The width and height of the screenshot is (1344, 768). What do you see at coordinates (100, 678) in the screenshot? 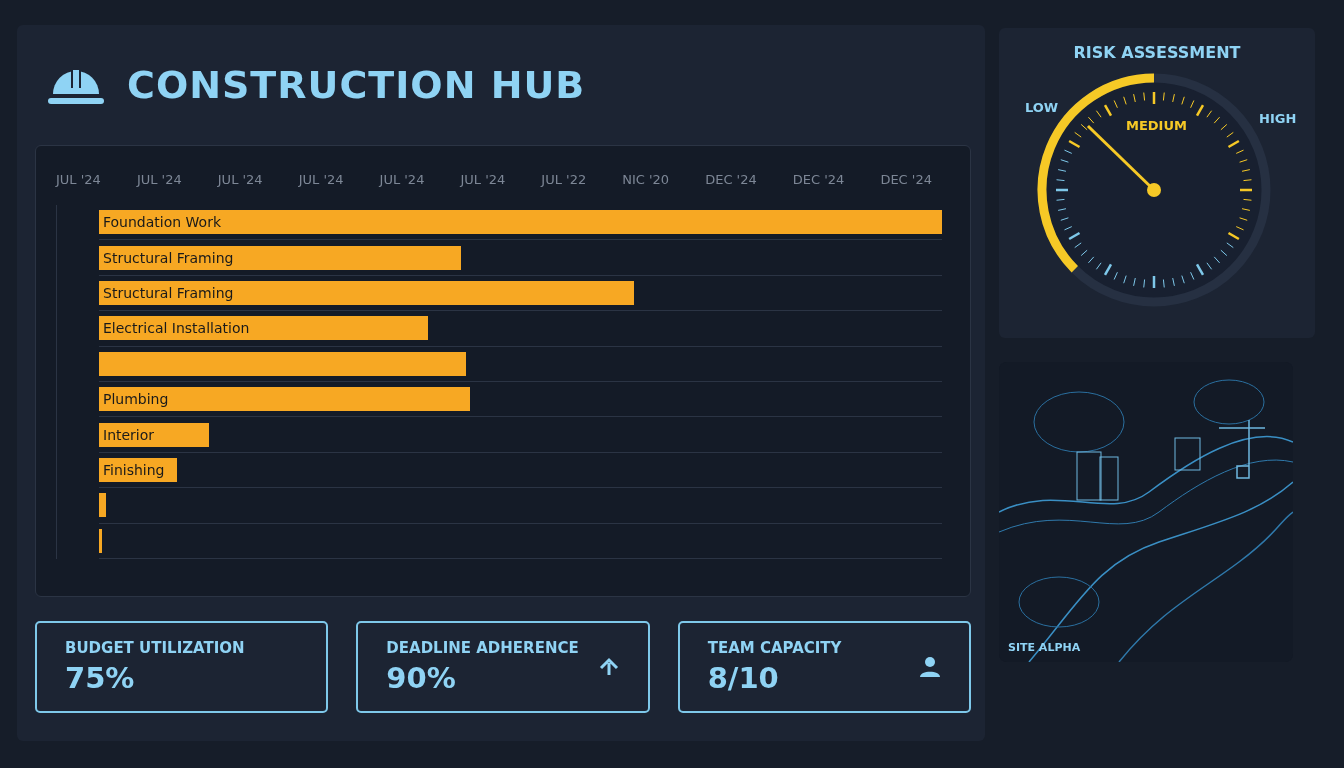
I see `kpi-value: 75%` at bounding box center [100, 678].